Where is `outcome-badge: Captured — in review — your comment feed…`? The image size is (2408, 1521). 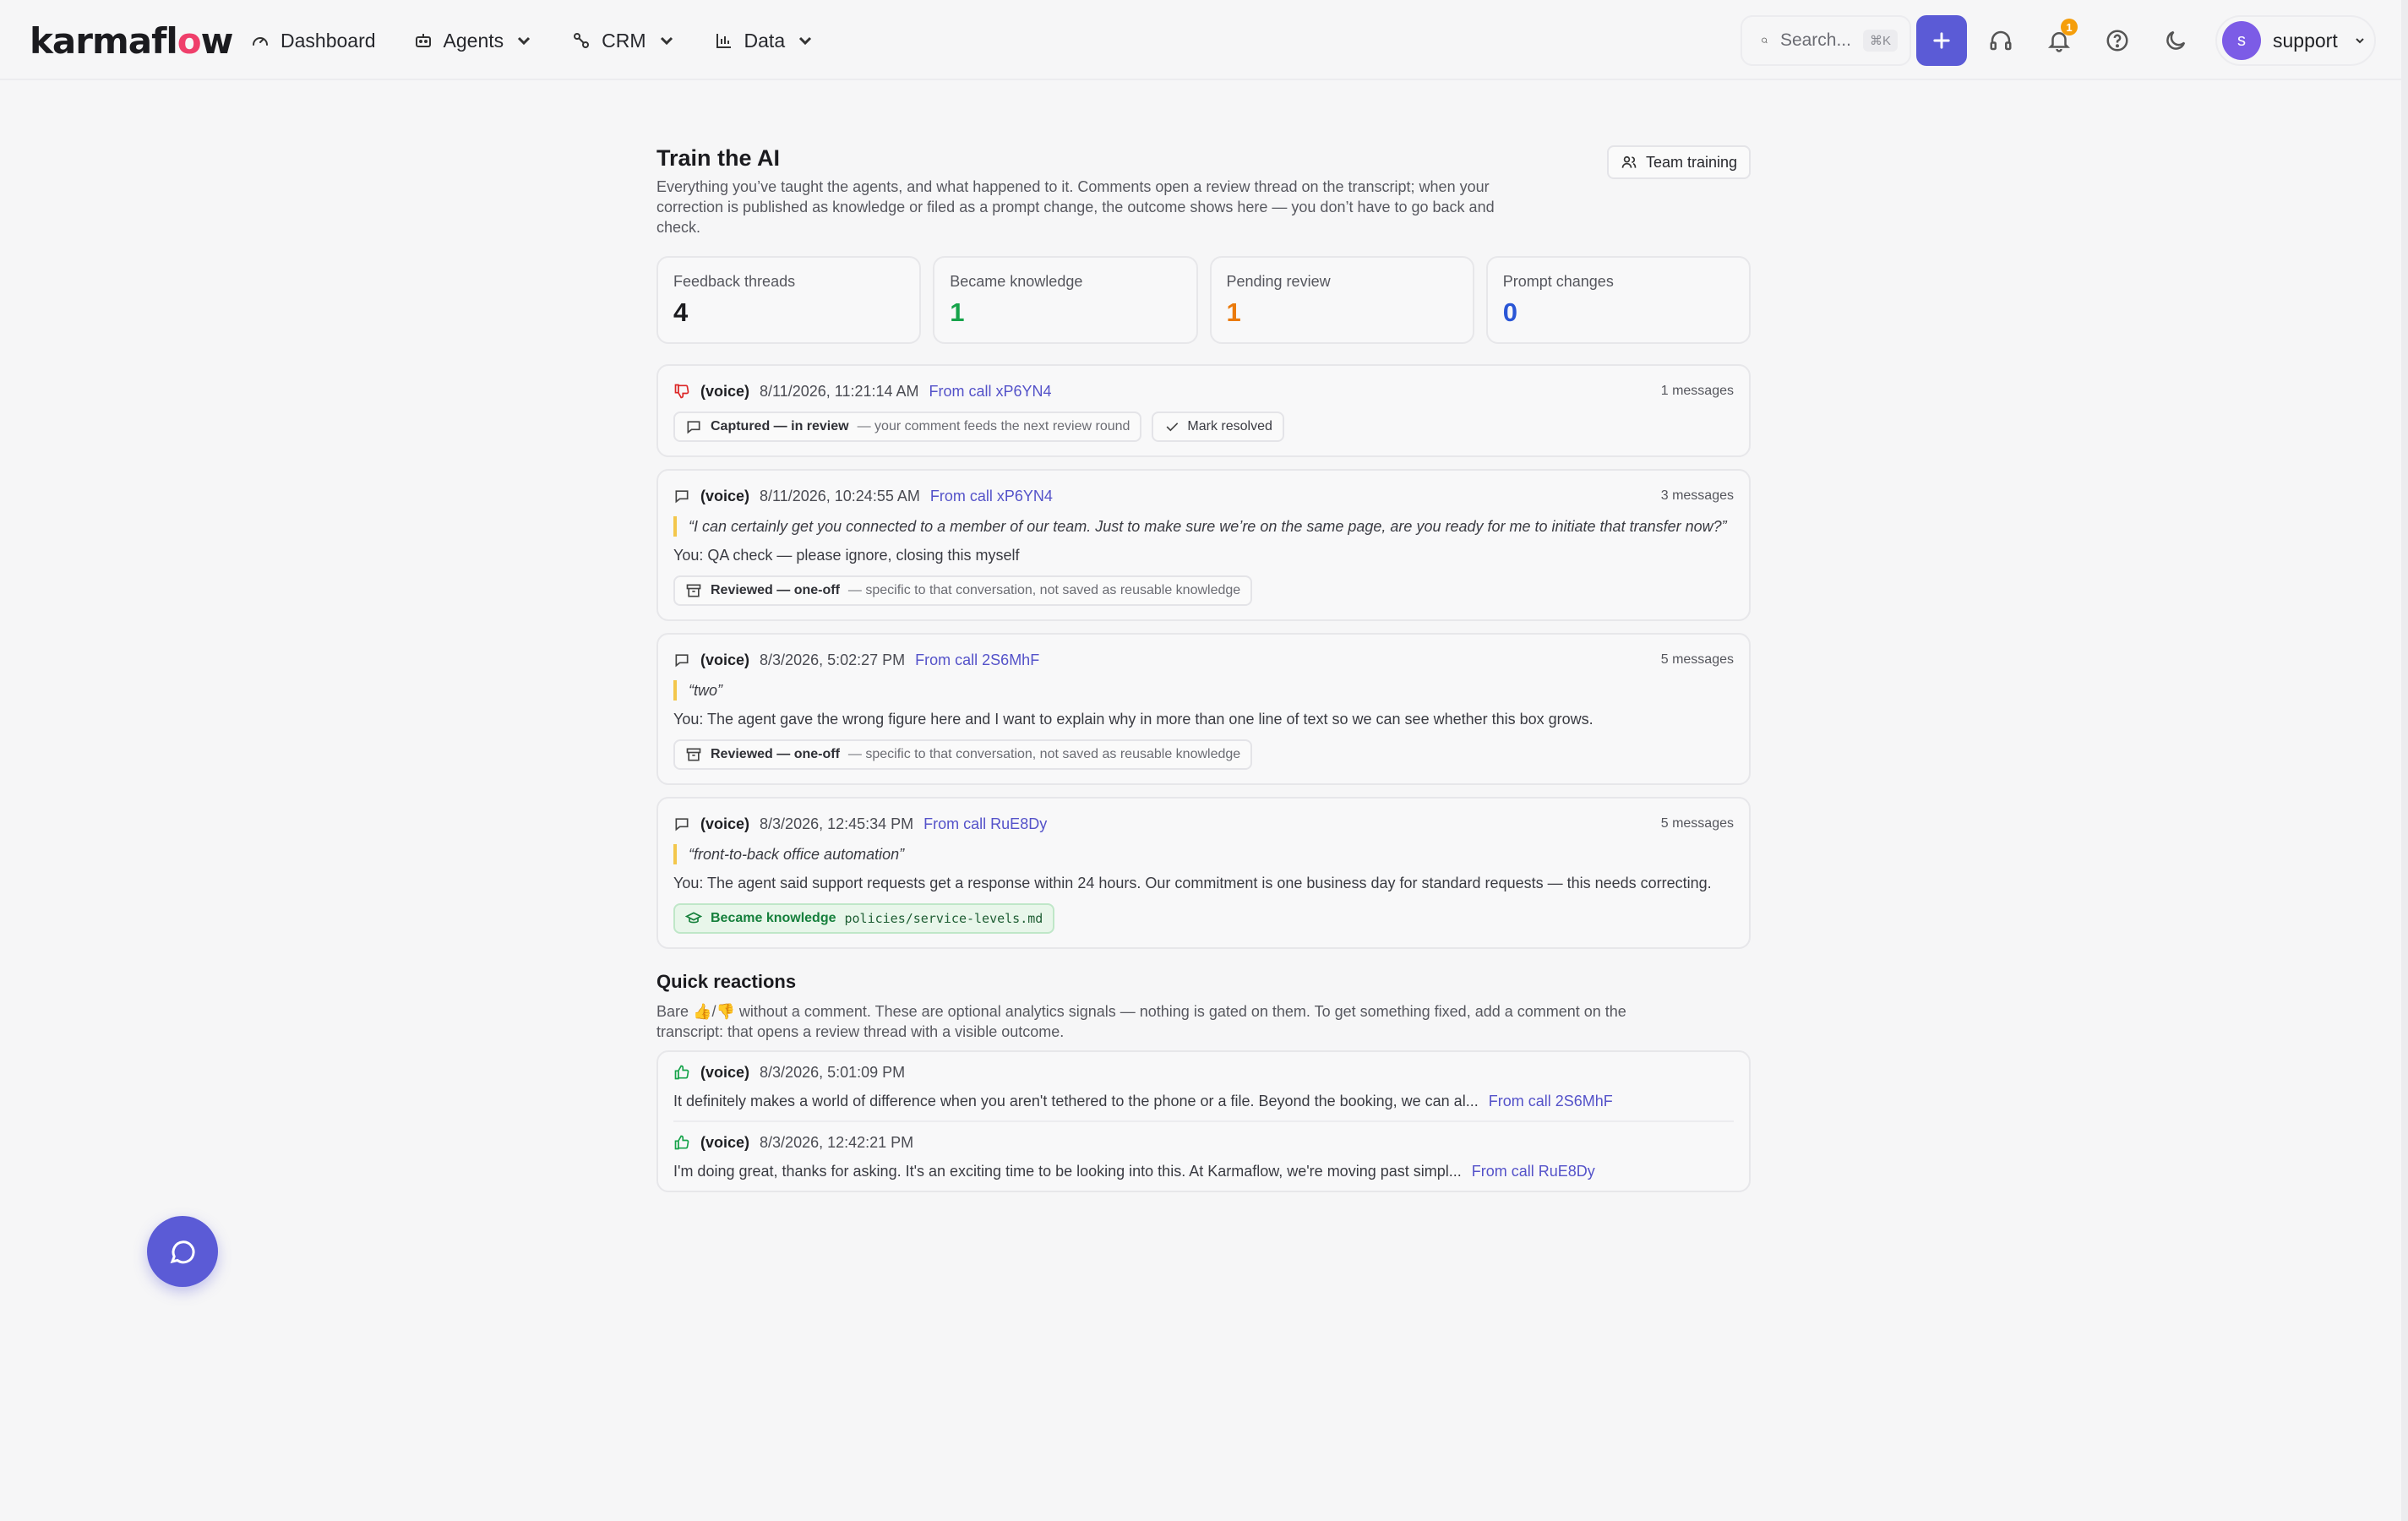
outcome-badge: Captured — in review — your comment feed… is located at coordinates (908, 427).